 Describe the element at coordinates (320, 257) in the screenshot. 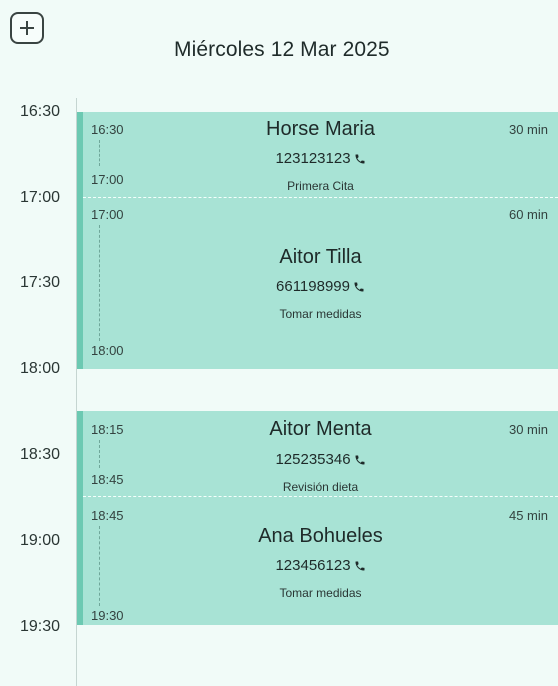

I see `client-name: Aitor Tilla` at that location.